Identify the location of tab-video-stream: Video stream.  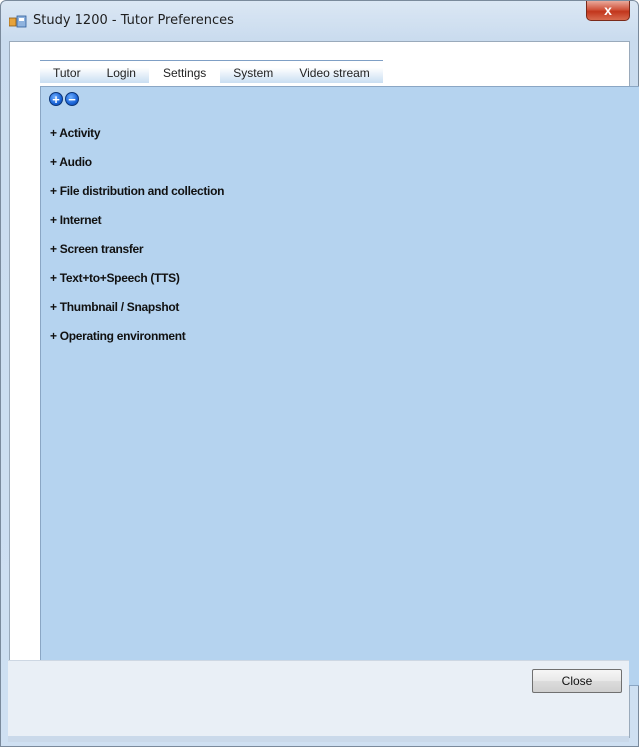
(334, 72).